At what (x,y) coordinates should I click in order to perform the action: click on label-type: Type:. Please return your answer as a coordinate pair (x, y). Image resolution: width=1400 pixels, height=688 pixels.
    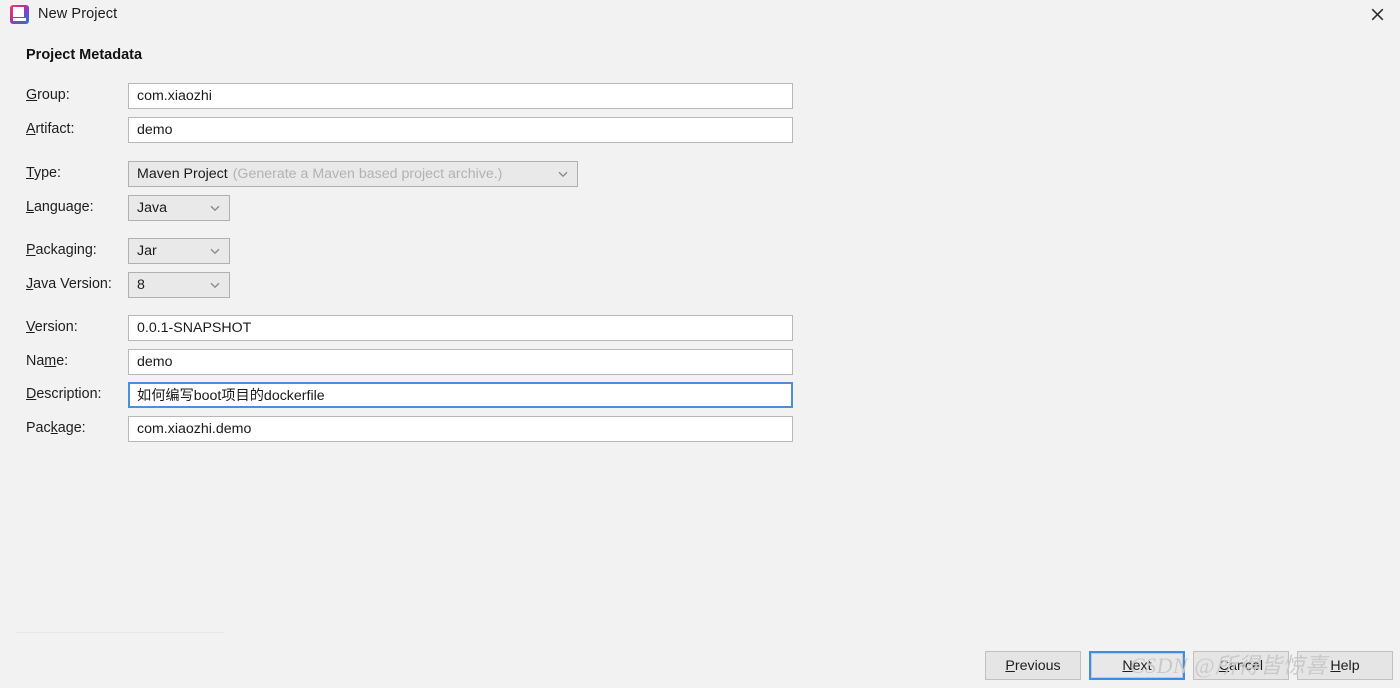
    Looking at the image, I should click on (43, 173).